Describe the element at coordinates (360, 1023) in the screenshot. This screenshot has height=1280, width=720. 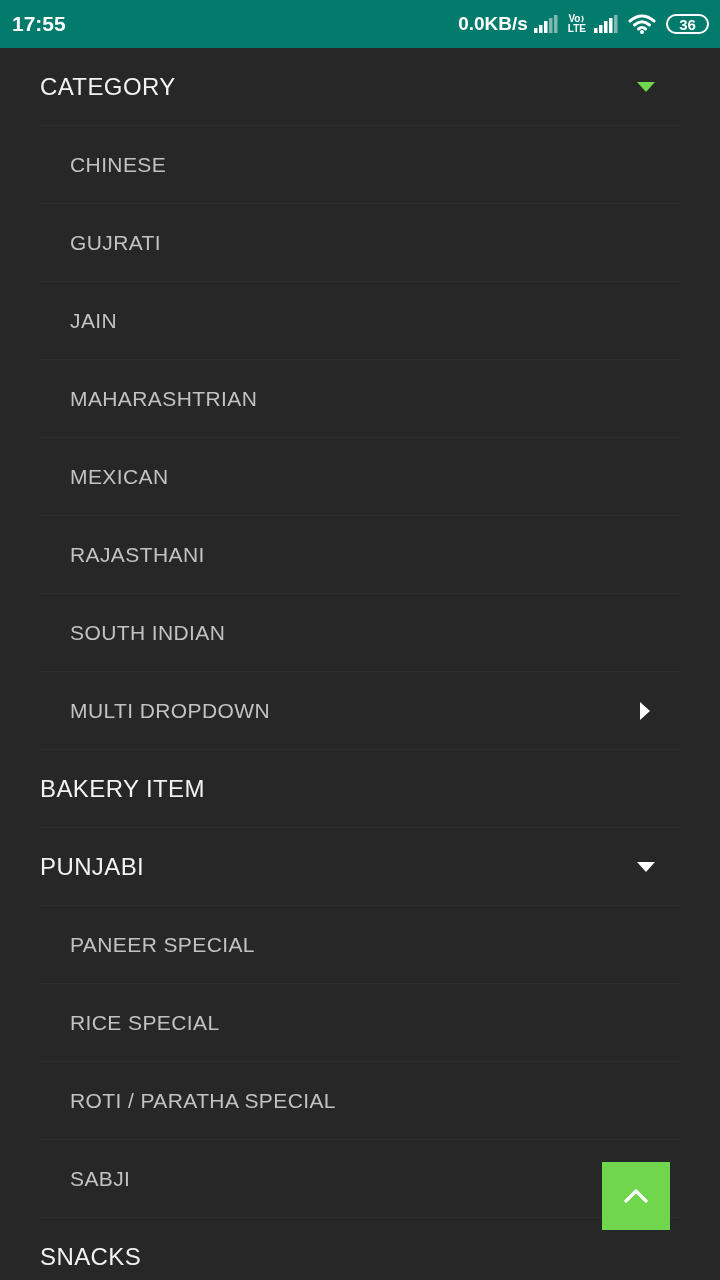
I see `menu-item: RICE SPECIAL` at that location.